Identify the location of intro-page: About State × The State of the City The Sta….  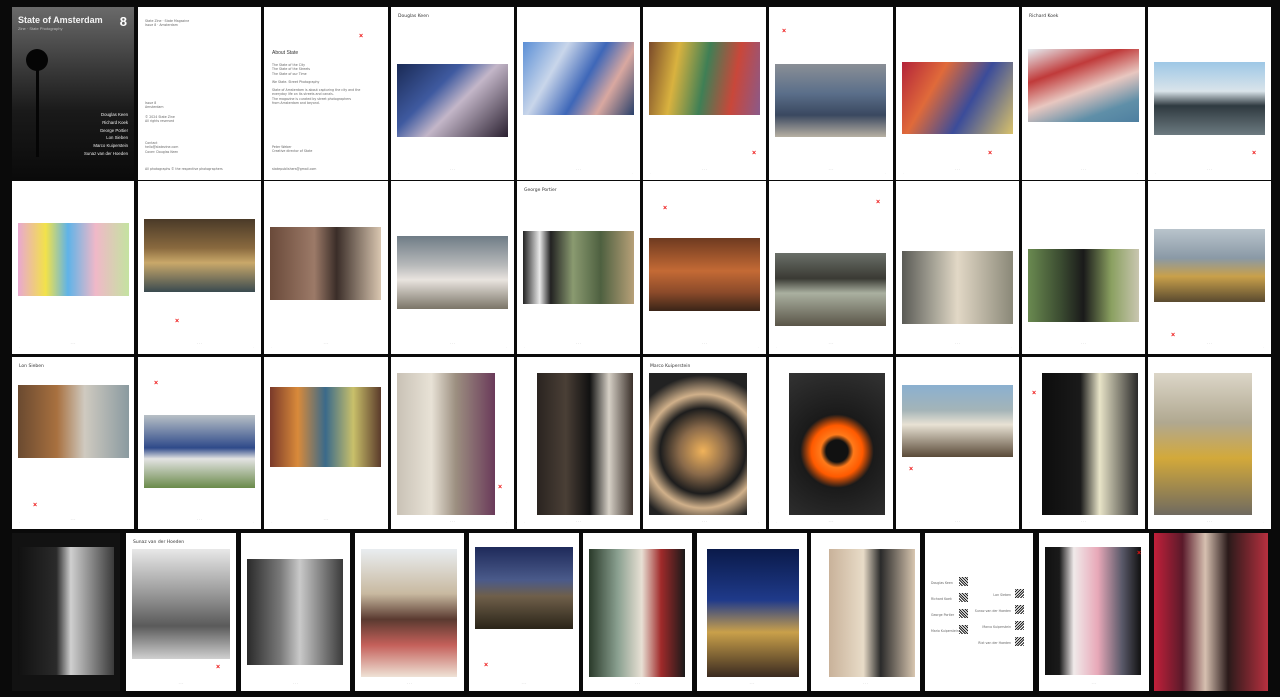
(326, 93).